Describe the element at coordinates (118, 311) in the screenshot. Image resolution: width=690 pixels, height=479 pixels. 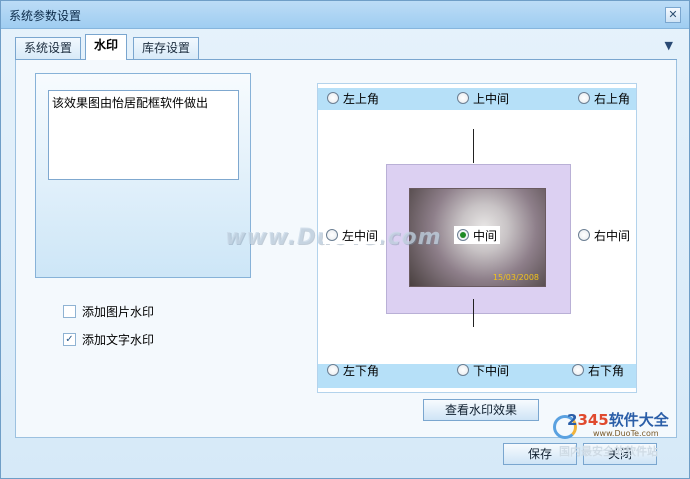
I see `image-watermark-label: 添加图片水印` at that location.